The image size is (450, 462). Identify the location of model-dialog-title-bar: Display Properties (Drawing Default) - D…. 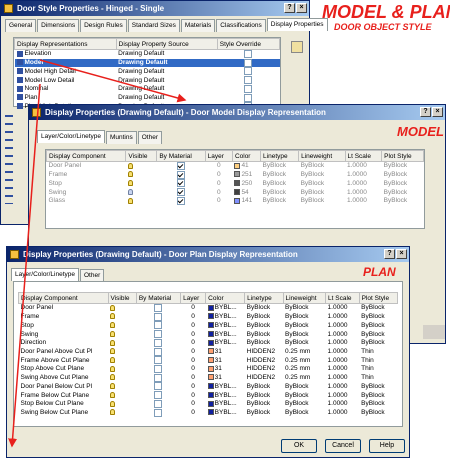
(237, 112).